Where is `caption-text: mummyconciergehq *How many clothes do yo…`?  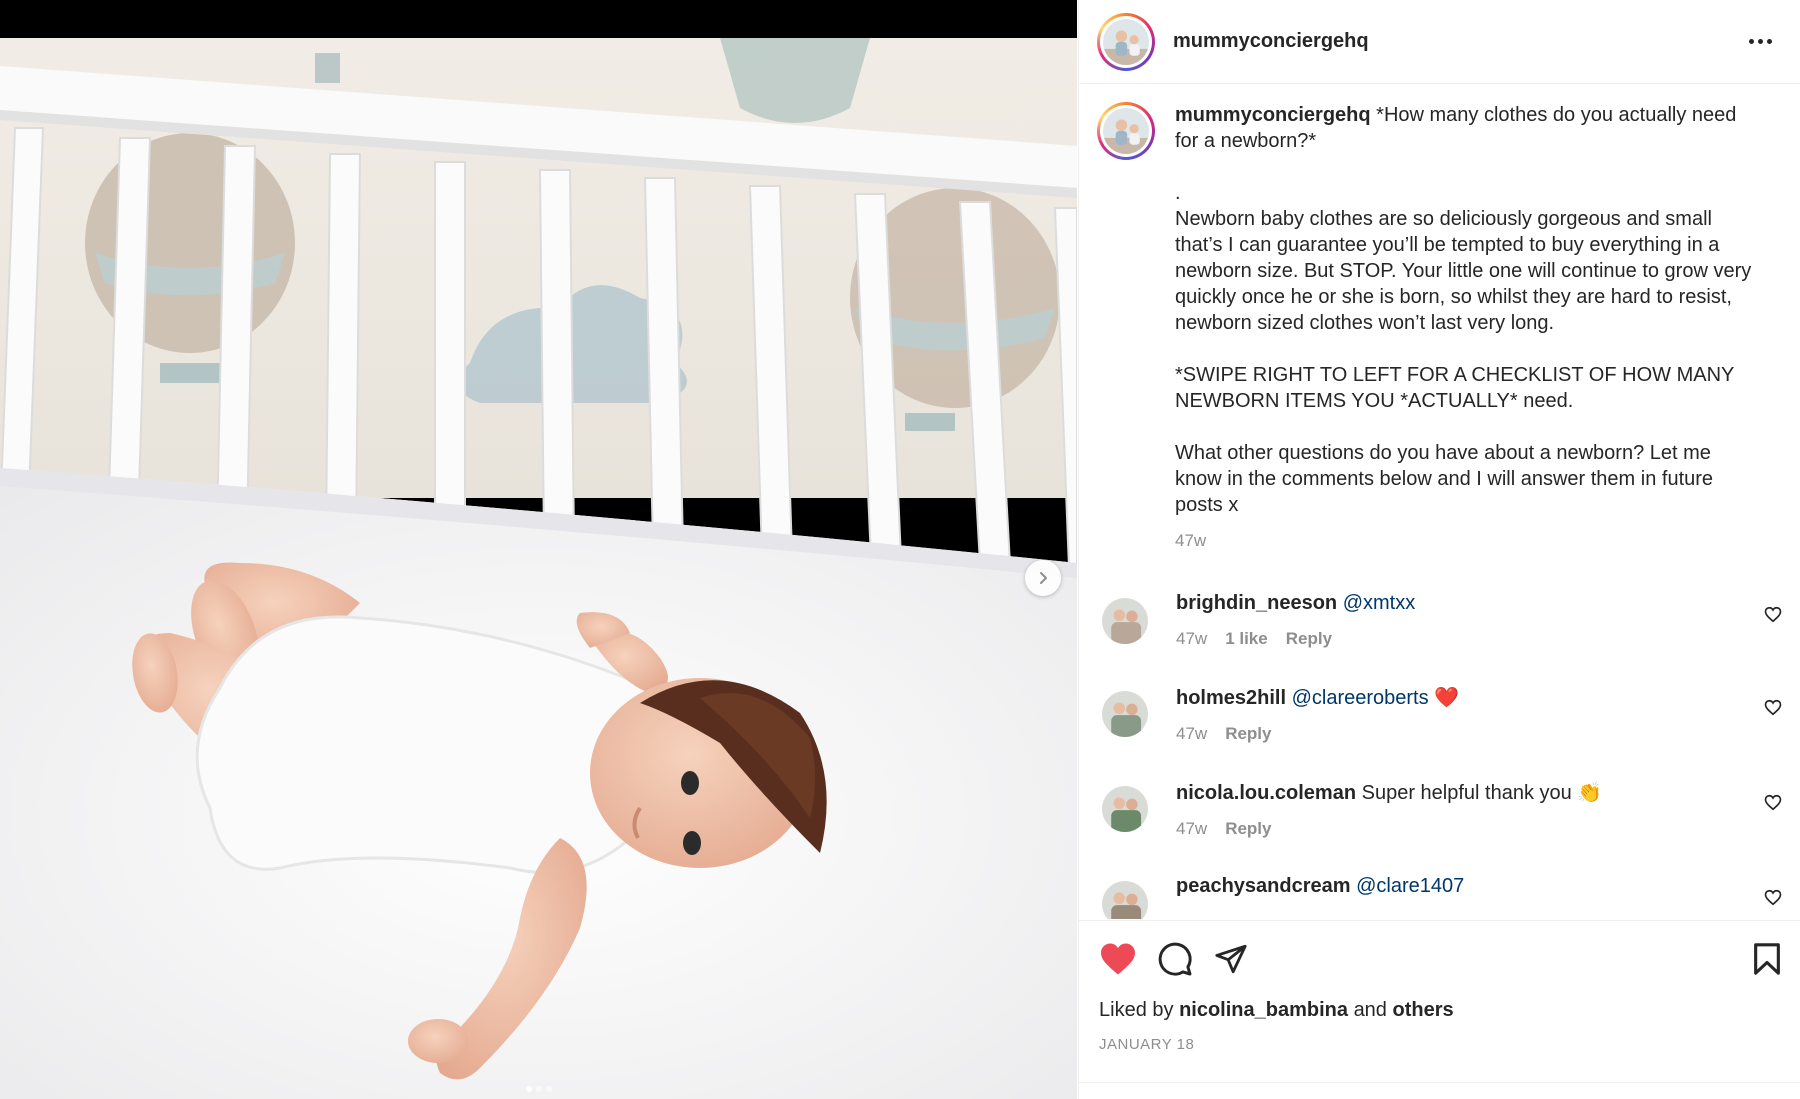
caption-text: mummyconciergehq *How many clothes do yo… is located at coordinates (1465, 328).